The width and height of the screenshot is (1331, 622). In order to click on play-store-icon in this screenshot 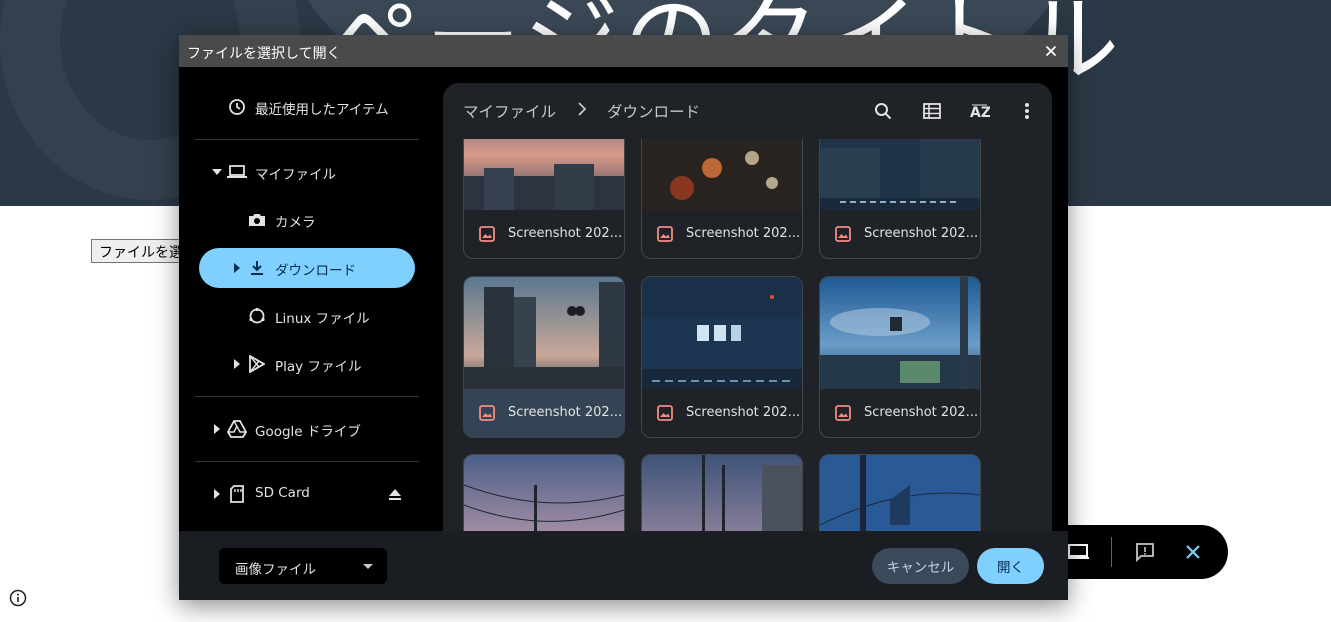, I will do `click(257, 364)`.